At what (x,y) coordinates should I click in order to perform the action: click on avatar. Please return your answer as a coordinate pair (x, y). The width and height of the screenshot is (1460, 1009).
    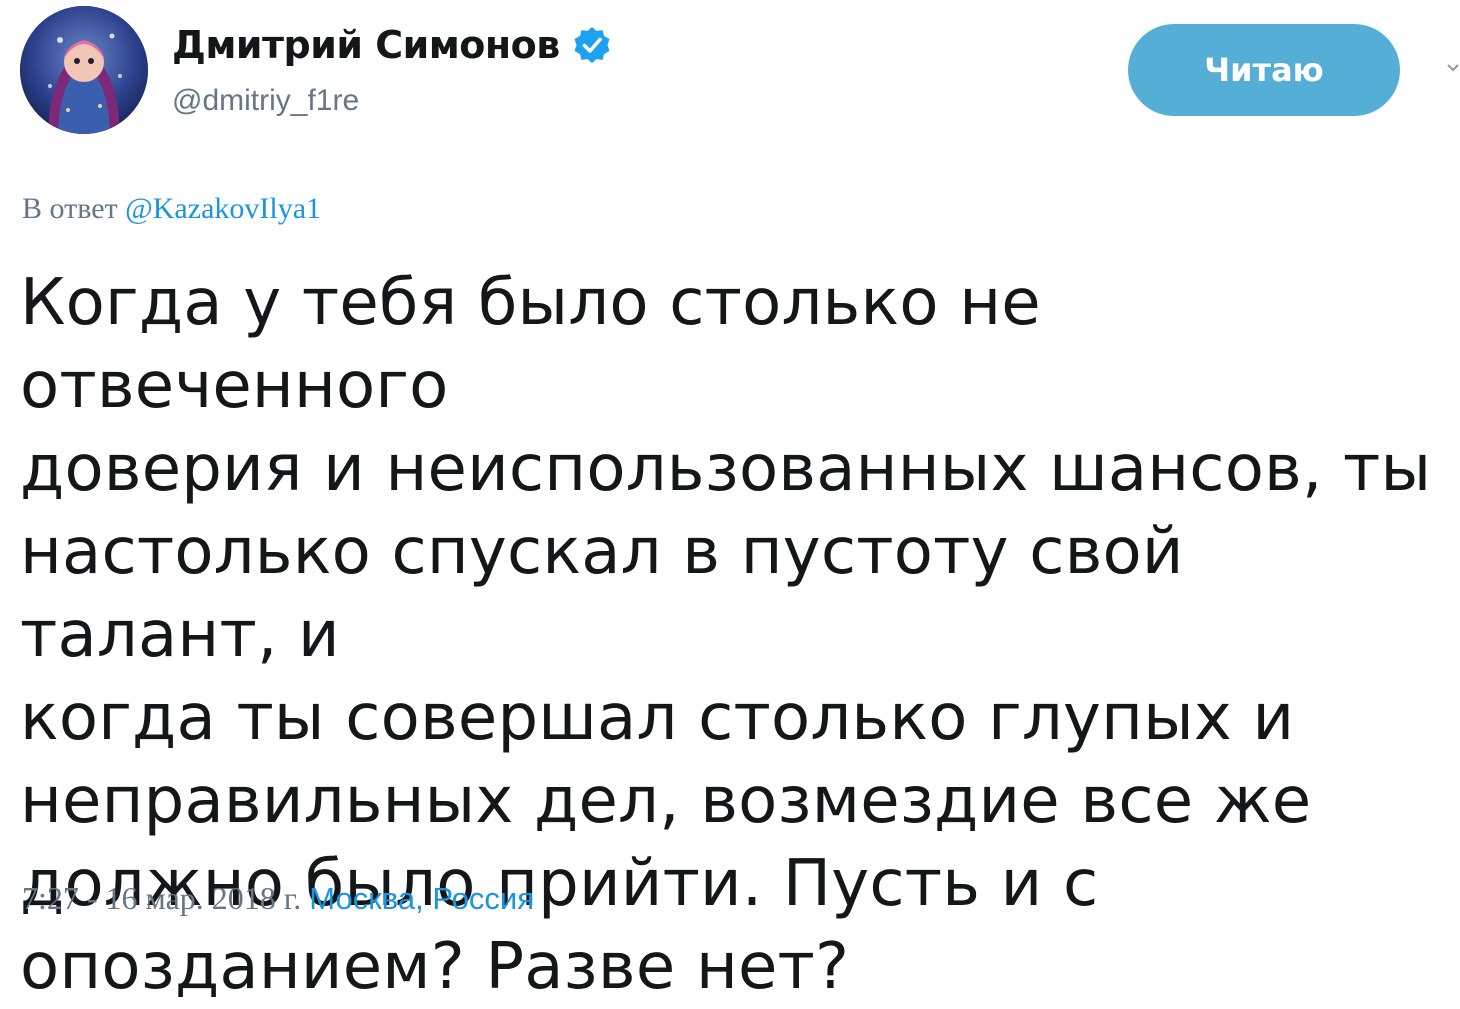
    Looking at the image, I should click on (84, 70).